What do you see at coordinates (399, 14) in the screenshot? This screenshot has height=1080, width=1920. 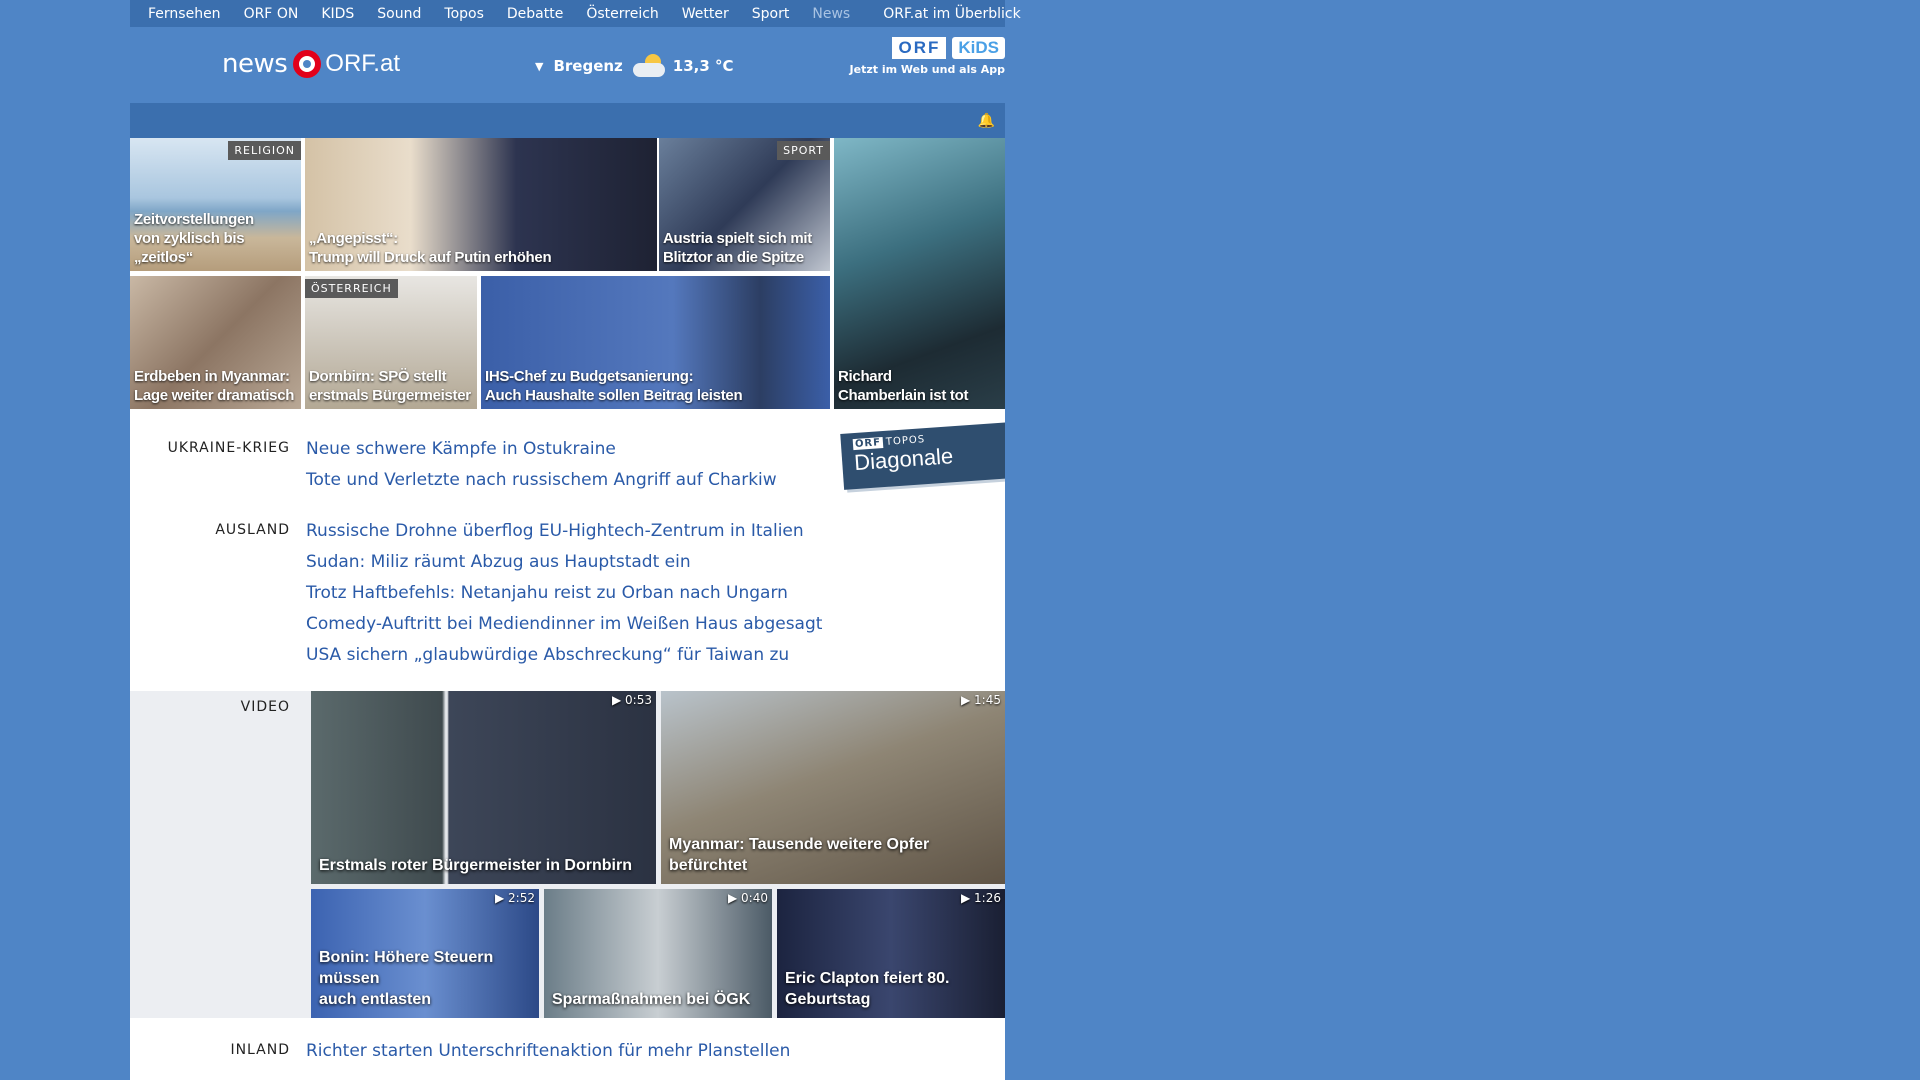 I see `nav-item-sound: Sound` at bounding box center [399, 14].